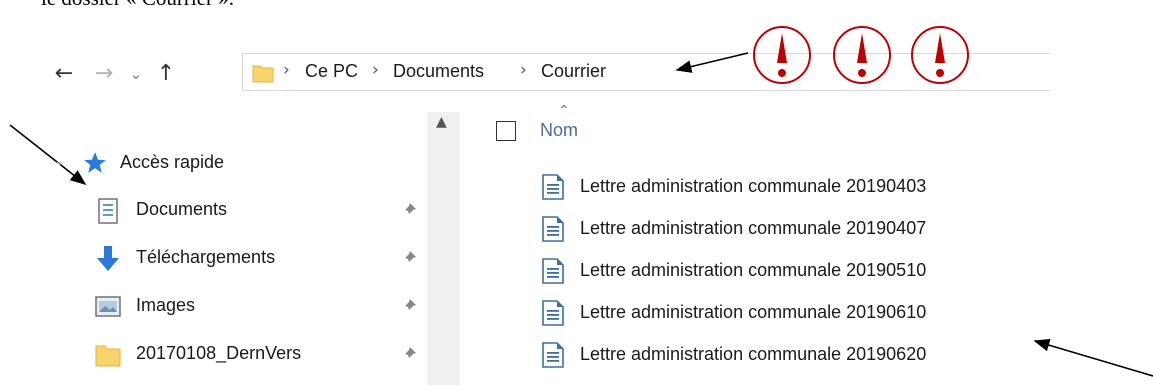 The width and height of the screenshot is (1153, 385). Describe the element at coordinates (712, 62) in the screenshot. I see `arrow-to-courrier` at that location.